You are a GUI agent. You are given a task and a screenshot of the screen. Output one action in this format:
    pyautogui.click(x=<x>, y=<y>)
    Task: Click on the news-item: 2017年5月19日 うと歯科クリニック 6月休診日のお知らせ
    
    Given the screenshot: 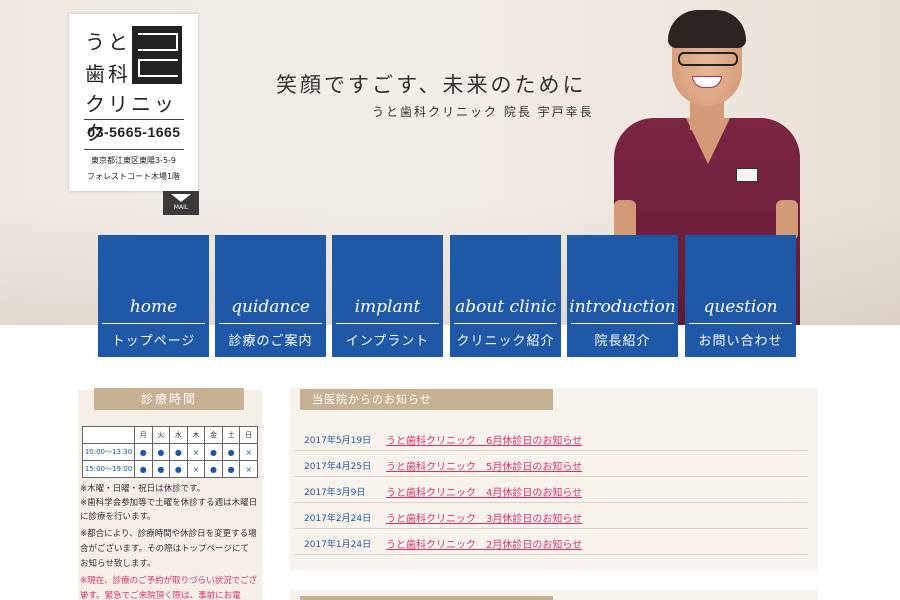 What is the action you would take?
    pyautogui.click(x=551, y=438)
    